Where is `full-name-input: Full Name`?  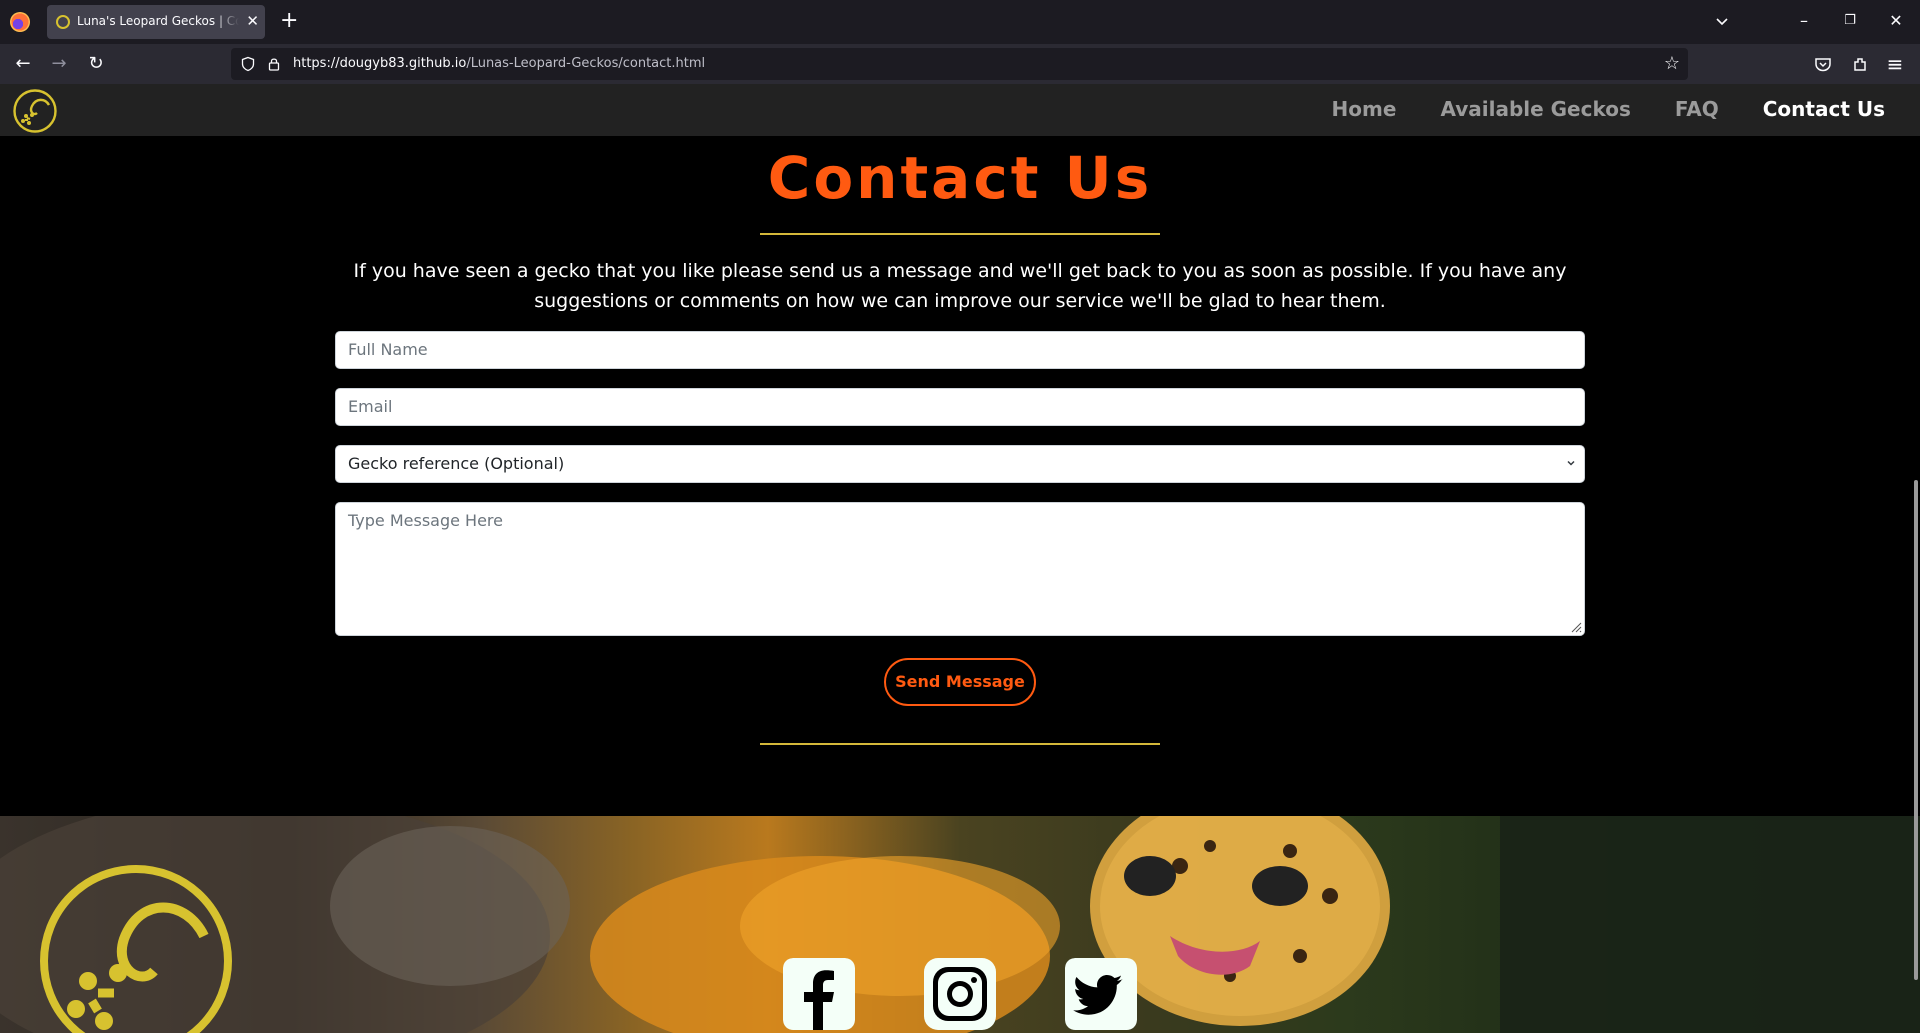
full-name-input: Full Name is located at coordinates (960, 350).